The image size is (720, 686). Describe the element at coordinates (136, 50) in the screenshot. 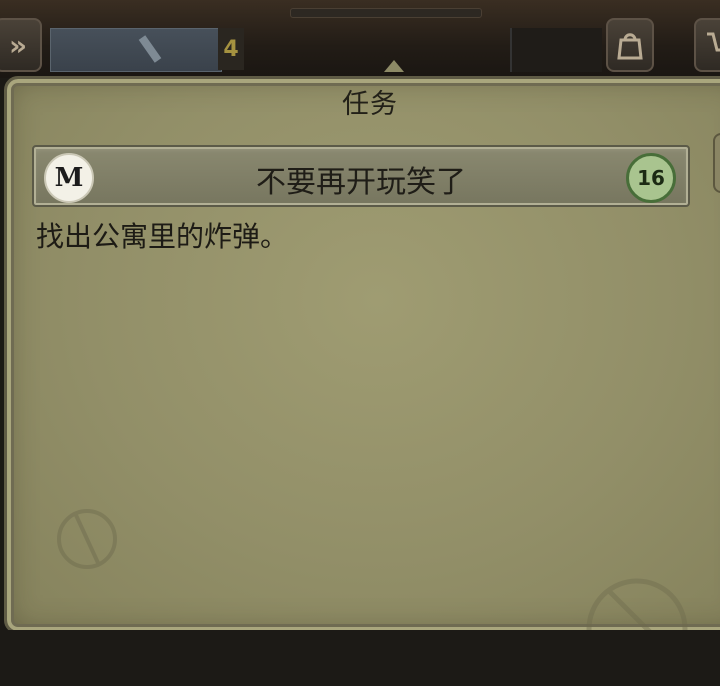

I see `hud-item-slot` at that location.